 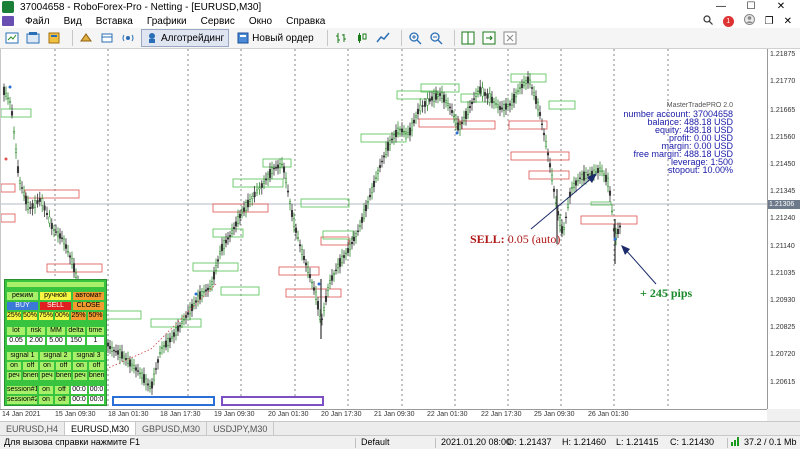 What do you see at coordinates (16, 341) in the screenshot?
I see `lot-input: 0.05` at bounding box center [16, 341].